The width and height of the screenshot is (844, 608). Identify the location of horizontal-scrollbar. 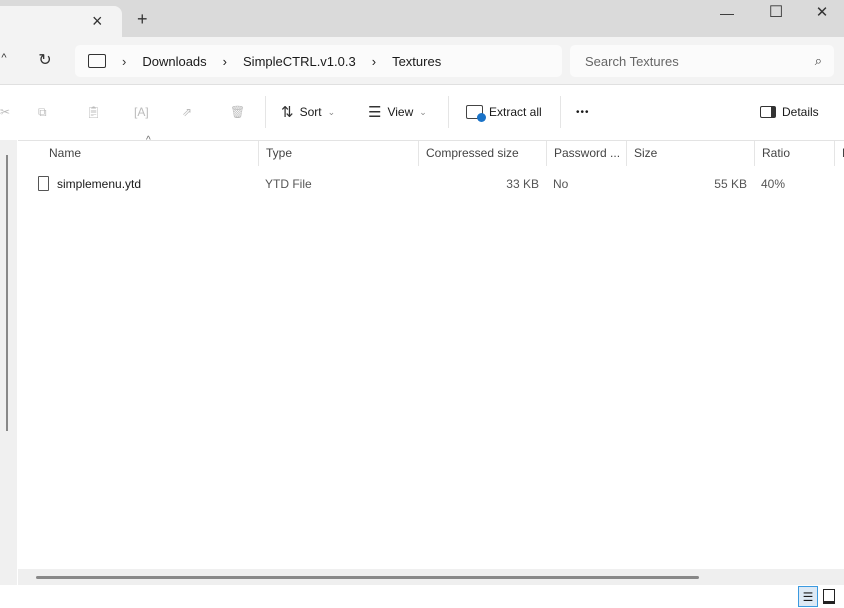
(367, 577).